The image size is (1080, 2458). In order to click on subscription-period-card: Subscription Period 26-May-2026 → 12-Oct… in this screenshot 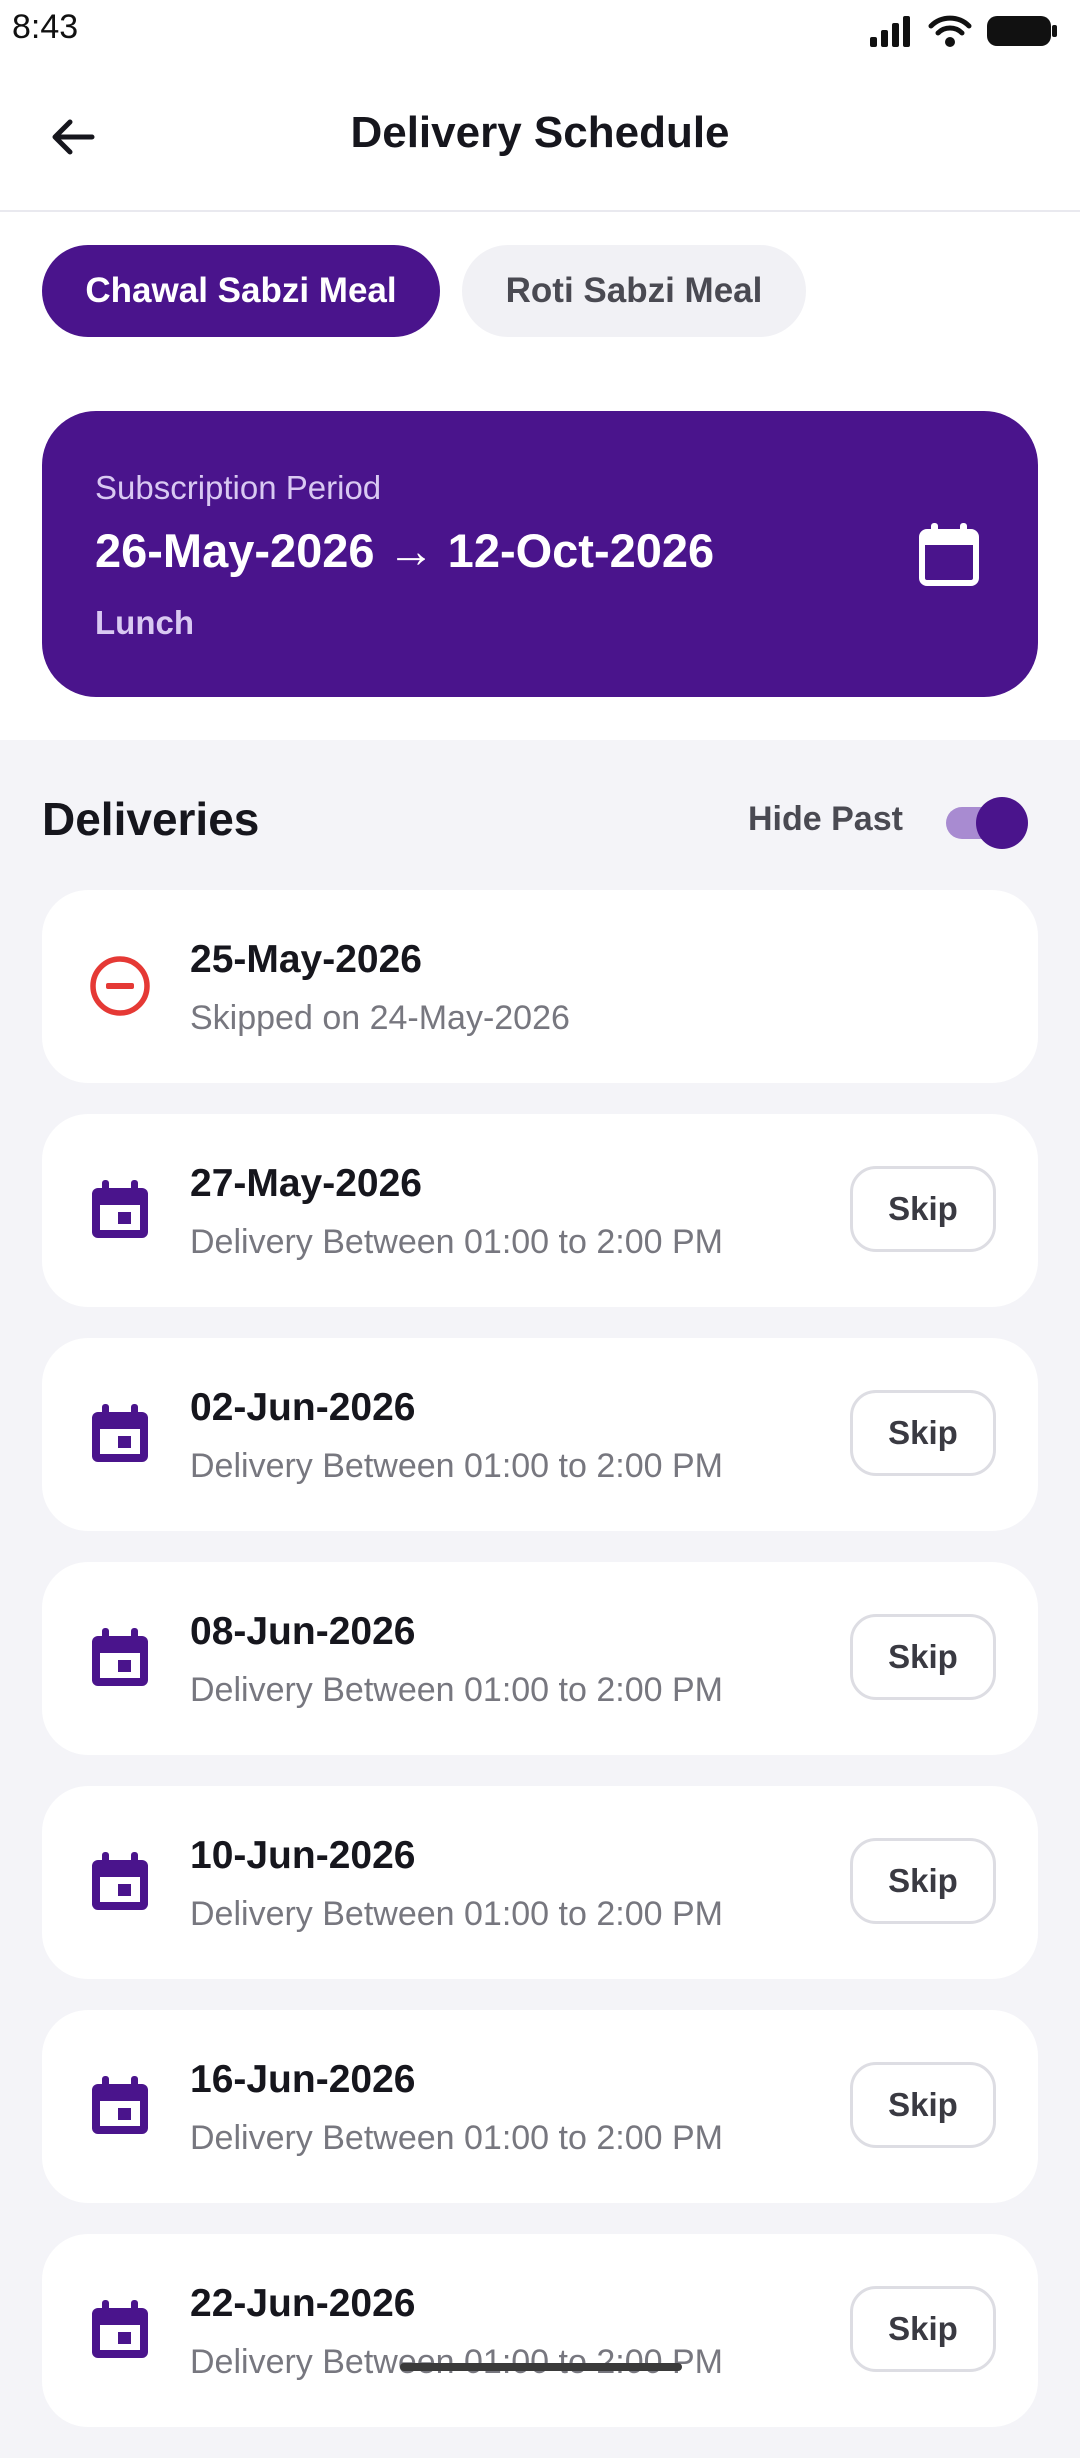, I will do `click(540, 554)`.